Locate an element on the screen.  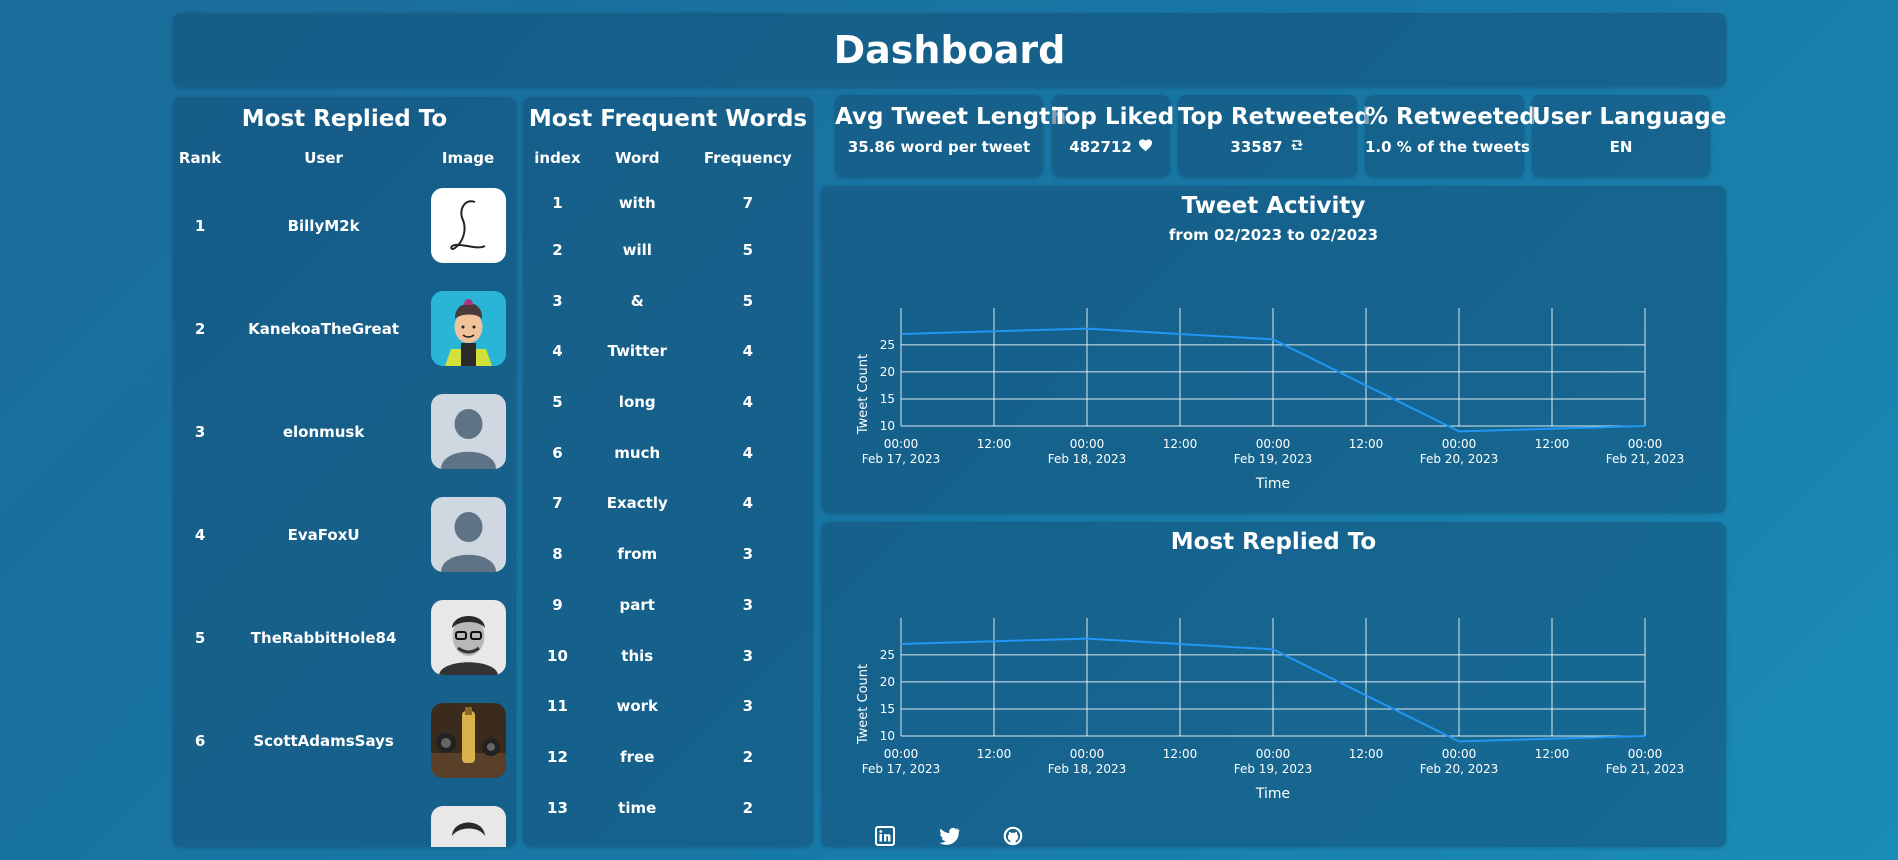
user-language-card: User Language EN is located at coordinates (1629, 136).